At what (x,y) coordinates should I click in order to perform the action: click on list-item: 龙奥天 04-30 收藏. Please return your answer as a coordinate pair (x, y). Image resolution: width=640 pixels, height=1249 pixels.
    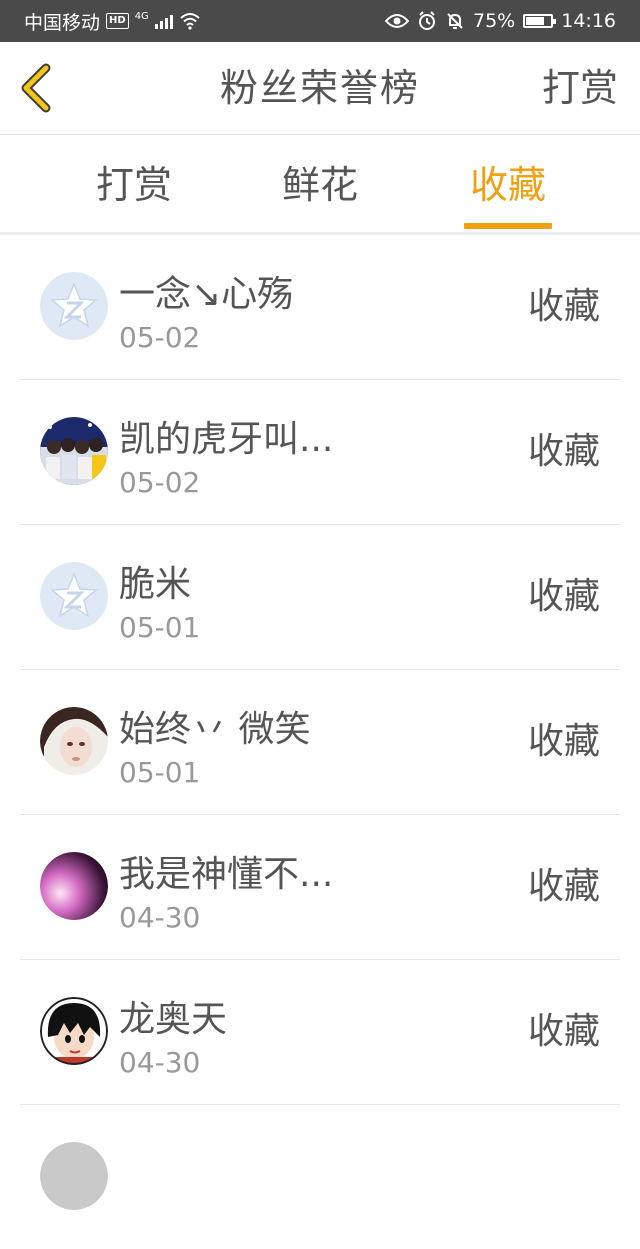
    Looking at the image, I should click on (320, 1032).